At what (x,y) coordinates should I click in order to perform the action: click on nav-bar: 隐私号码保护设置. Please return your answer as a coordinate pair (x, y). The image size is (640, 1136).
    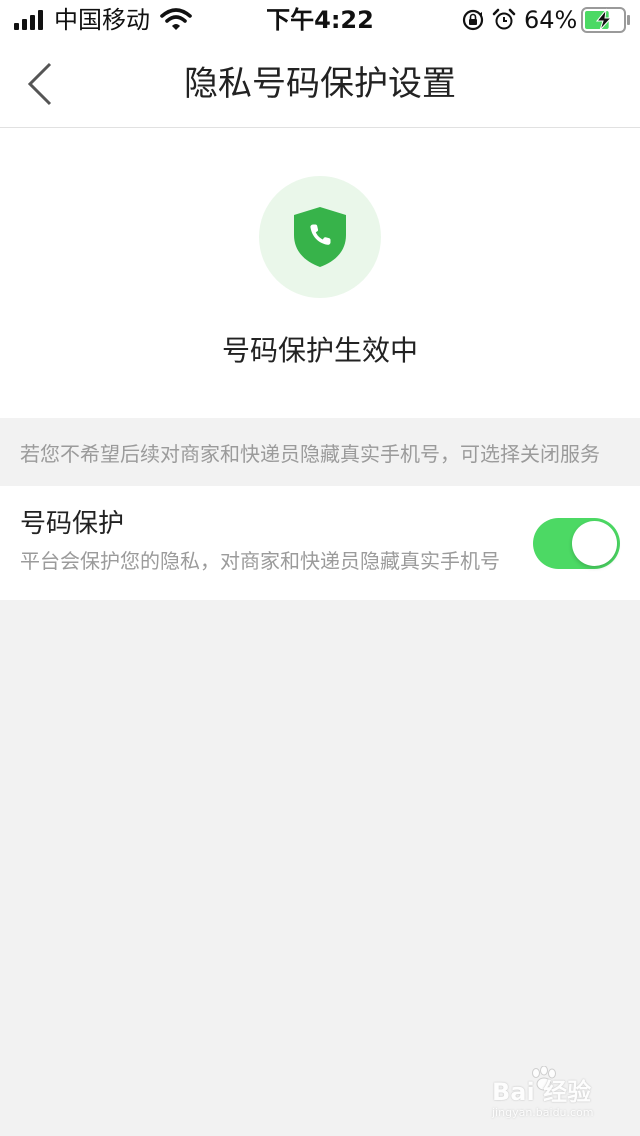
    Looking at the image, I should click on (320, 84).